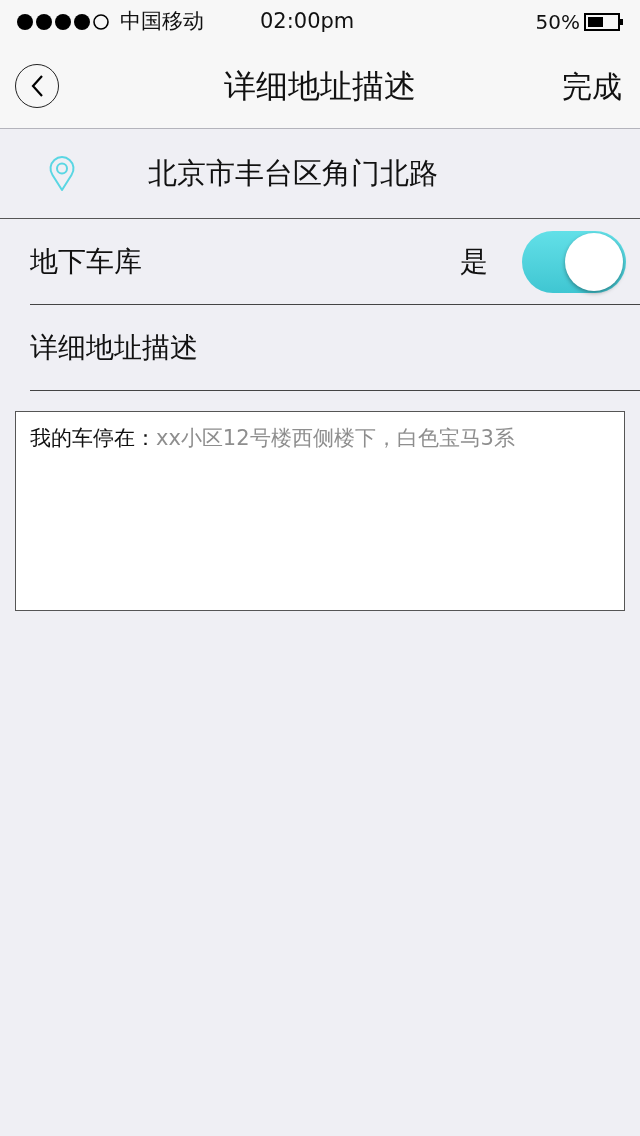 This screenshot has width=640, height=1136. What do you see at coordinates (37, 86) in the screenshot?
I see `back-chevron-icon` at bounding box center [37, 86].